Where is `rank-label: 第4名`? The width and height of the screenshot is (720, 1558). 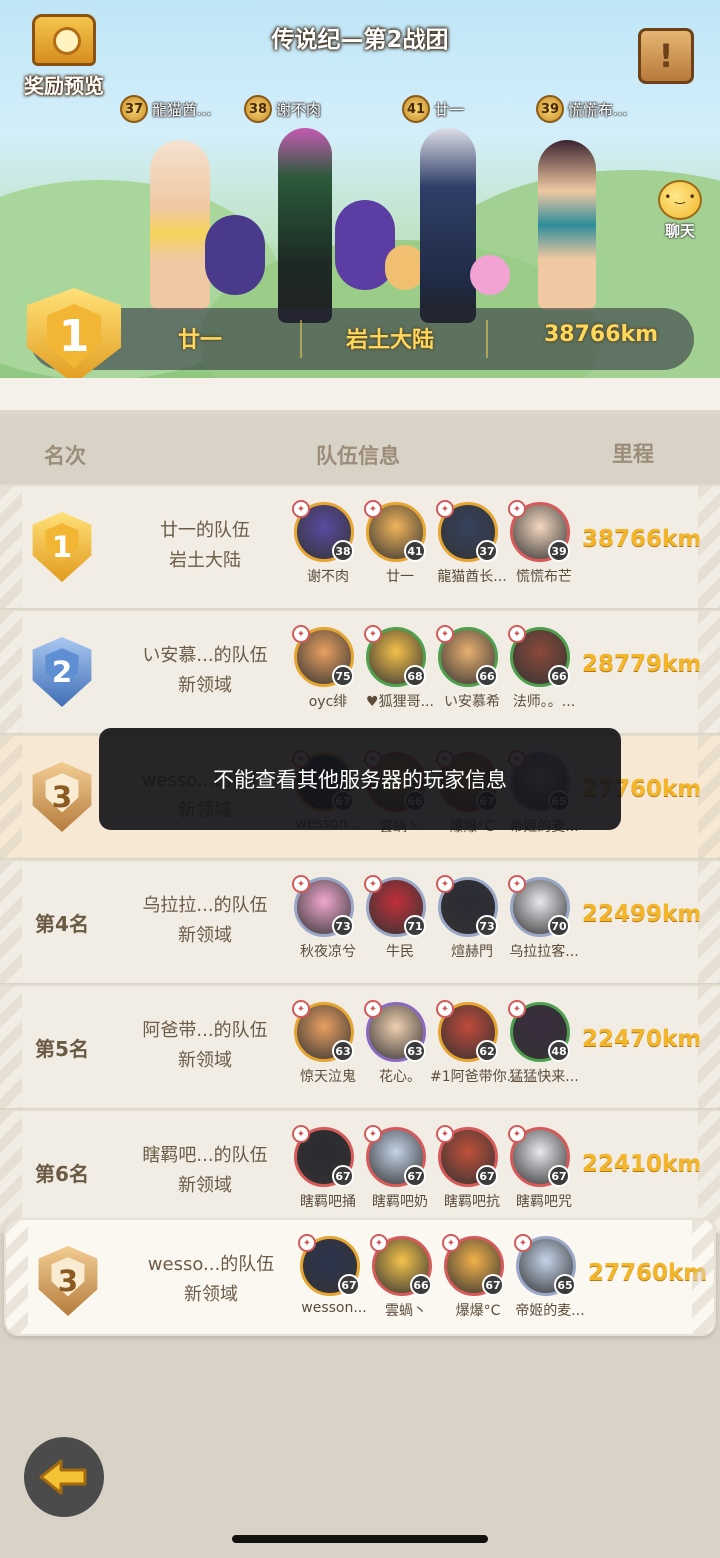 rank-label: 第4名 is located at coordinates (62, 923).